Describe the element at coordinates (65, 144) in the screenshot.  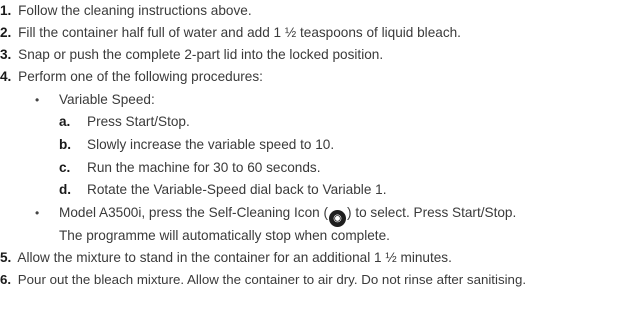
I see `substep-letter: b.` at that location.